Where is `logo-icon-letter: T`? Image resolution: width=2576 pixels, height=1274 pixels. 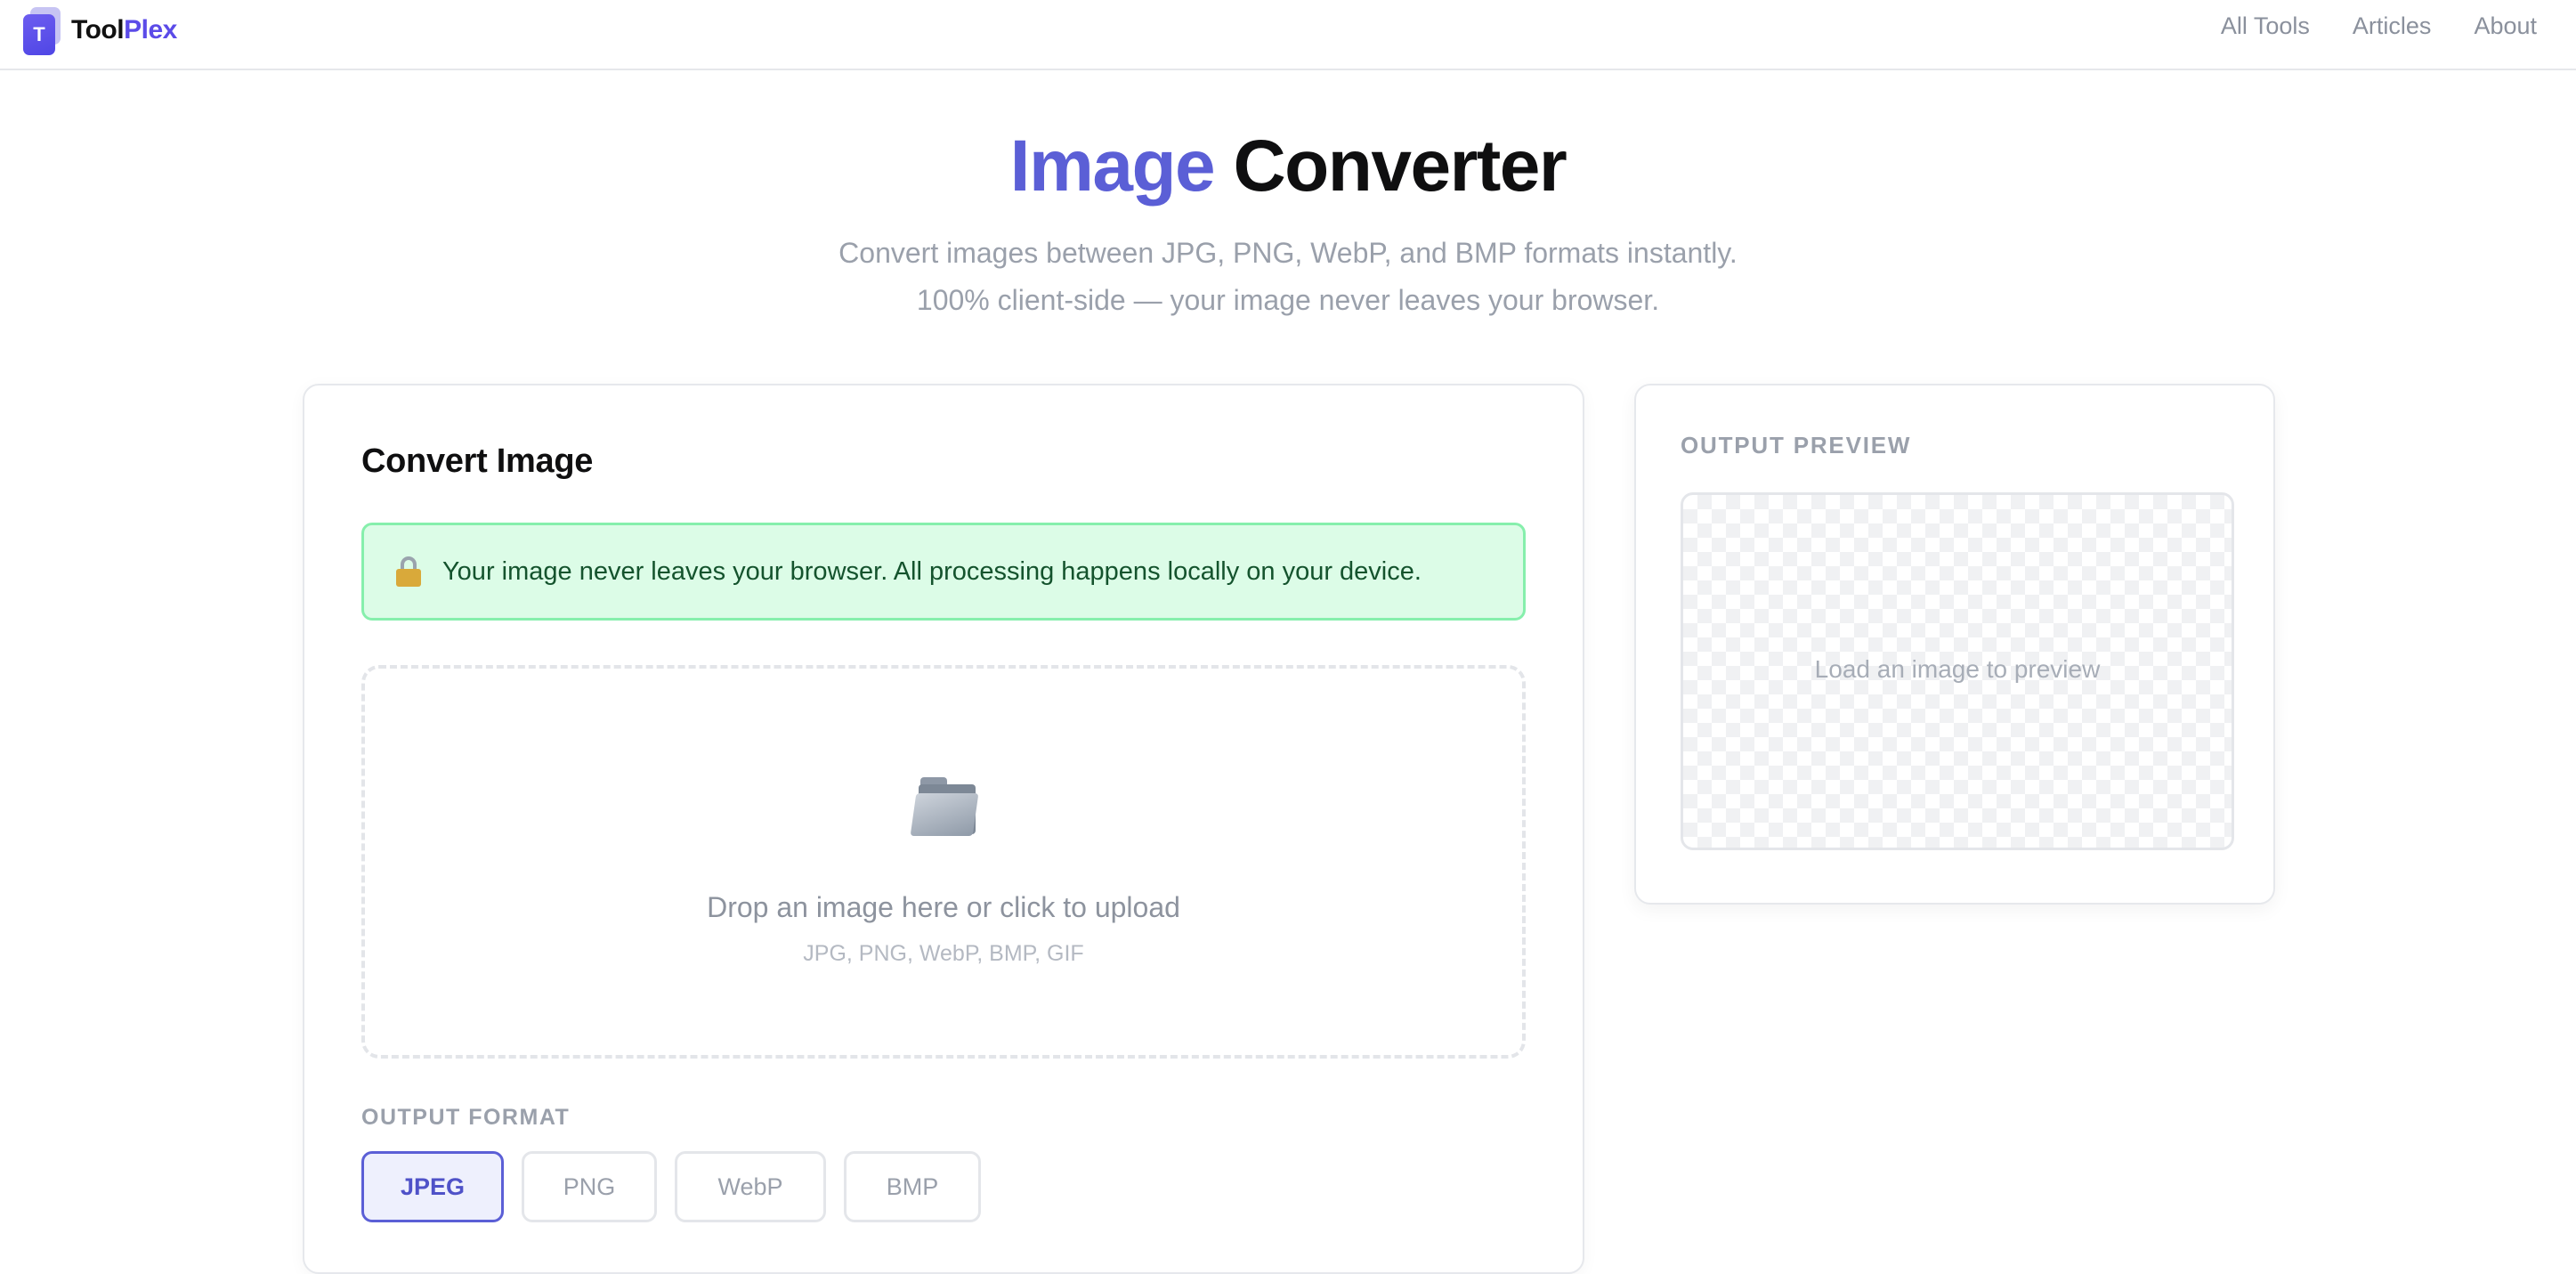 logo-icon-letter: T is located at coordinates (39, 34).